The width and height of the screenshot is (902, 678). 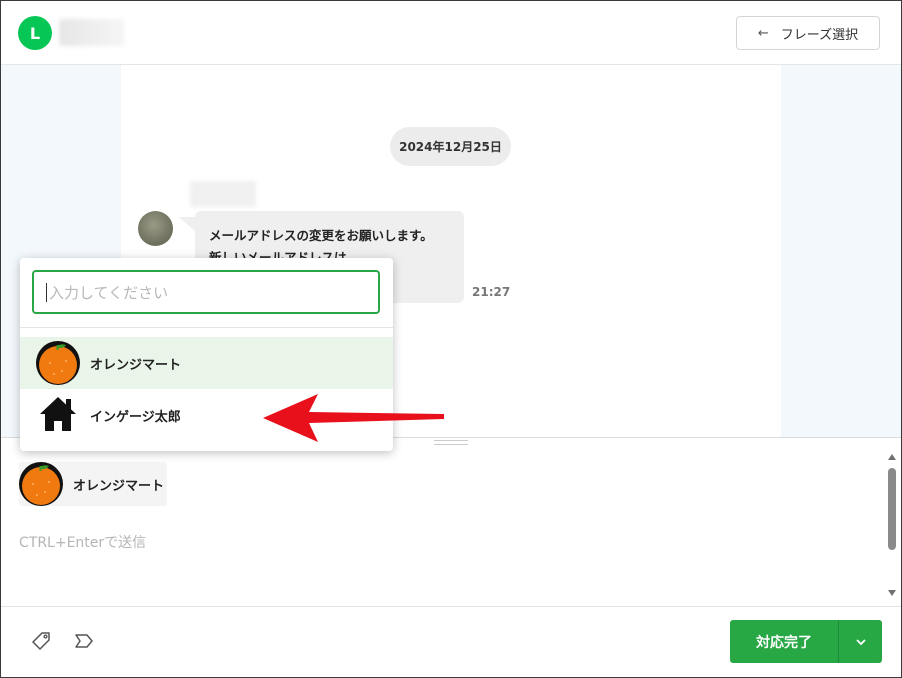 I want to click on popup-item-label: オレンジマート, so click(x=136, y=365).